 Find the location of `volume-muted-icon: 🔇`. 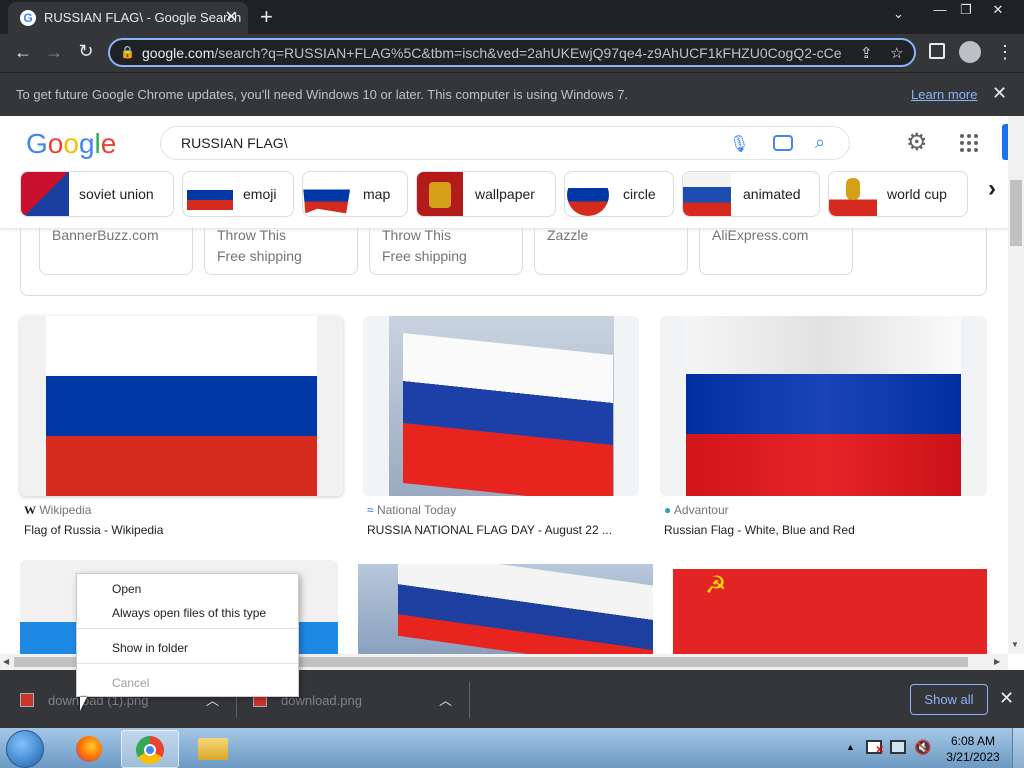

volume-muted-icon: 🔇 is located at coordinates (922, 747).